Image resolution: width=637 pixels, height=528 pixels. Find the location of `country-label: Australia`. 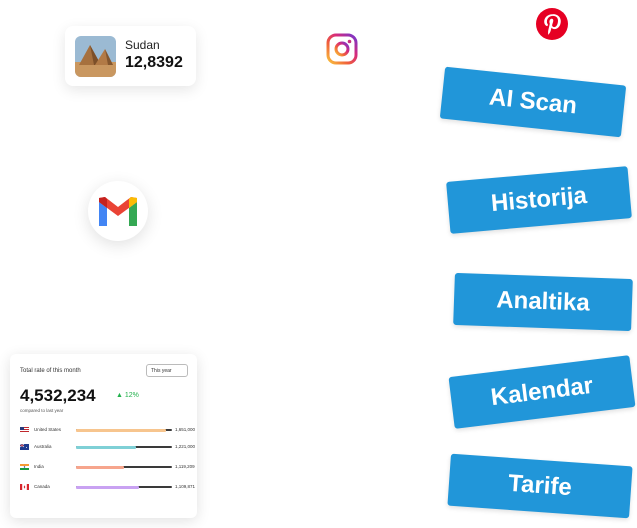

country-label: Australia is located at coordinates (43, 446).